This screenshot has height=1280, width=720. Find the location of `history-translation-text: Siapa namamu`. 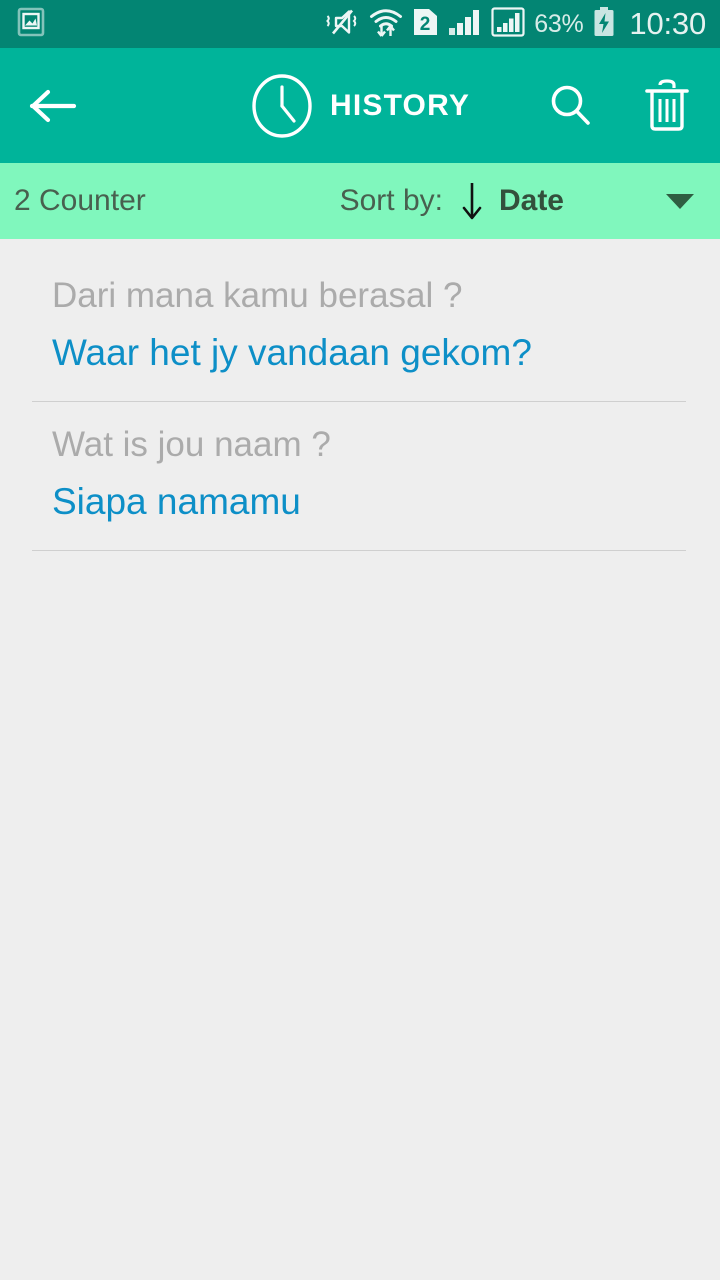

history-translation-text: Siapa namamu is located at coordinates (176, 501).